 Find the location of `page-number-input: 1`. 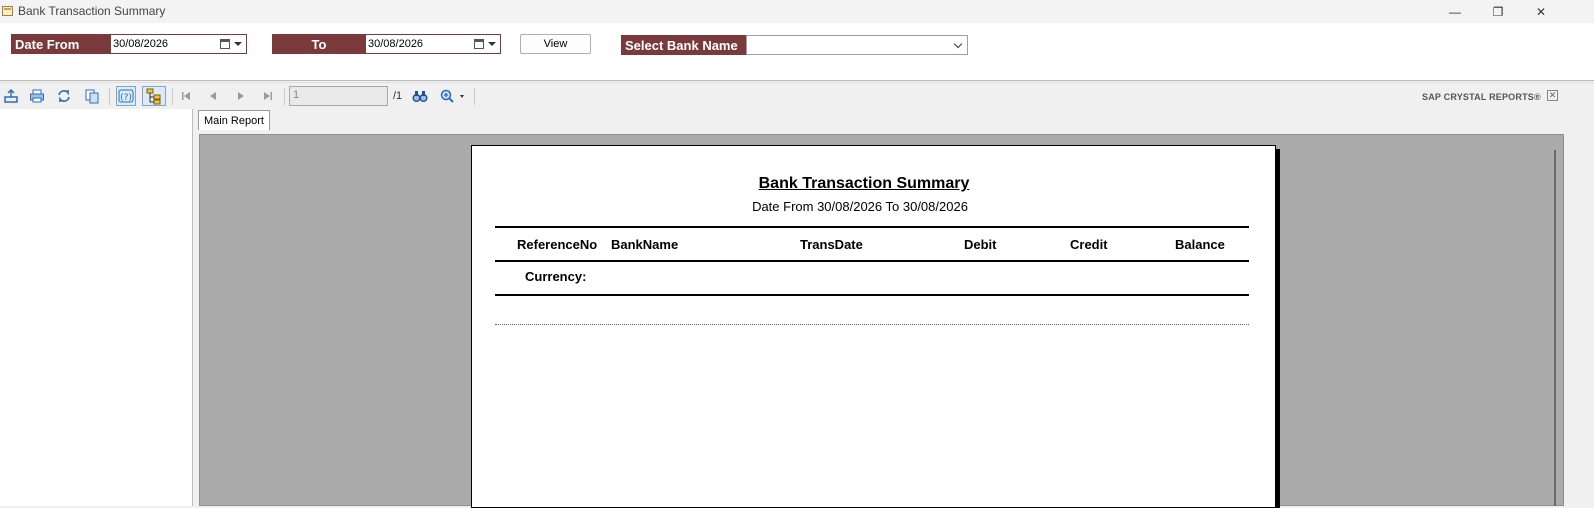

page-number-input: 1 is located at coordinates (338, 96).